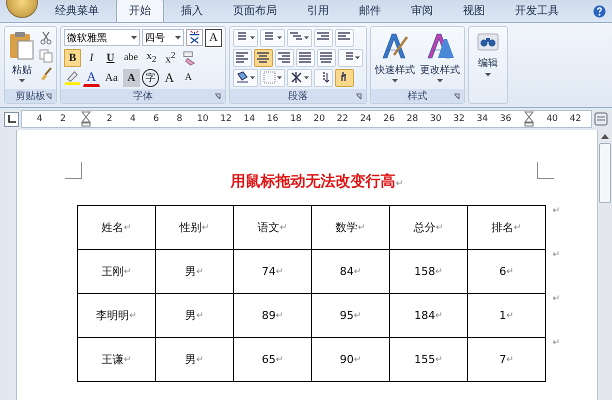 This screenshot has width=612, height=400. What do you see at coordinates (111, 77) in the screenshot?
I see `format-button: Aa` at bounding box center [111, 77].